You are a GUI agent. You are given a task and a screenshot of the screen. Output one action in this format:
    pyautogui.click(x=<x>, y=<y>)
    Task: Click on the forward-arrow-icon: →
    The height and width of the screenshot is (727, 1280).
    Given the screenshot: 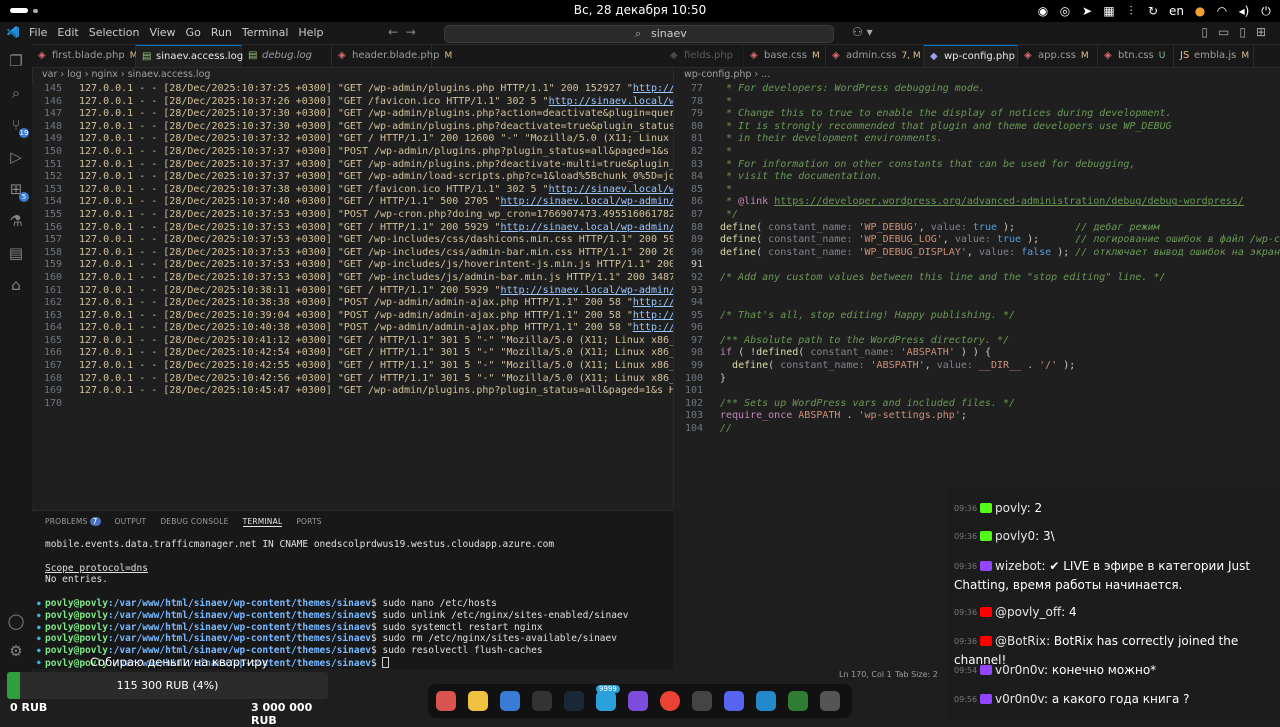 What is the action you would take?
    pyautogui.click(x=411, y=32)
    